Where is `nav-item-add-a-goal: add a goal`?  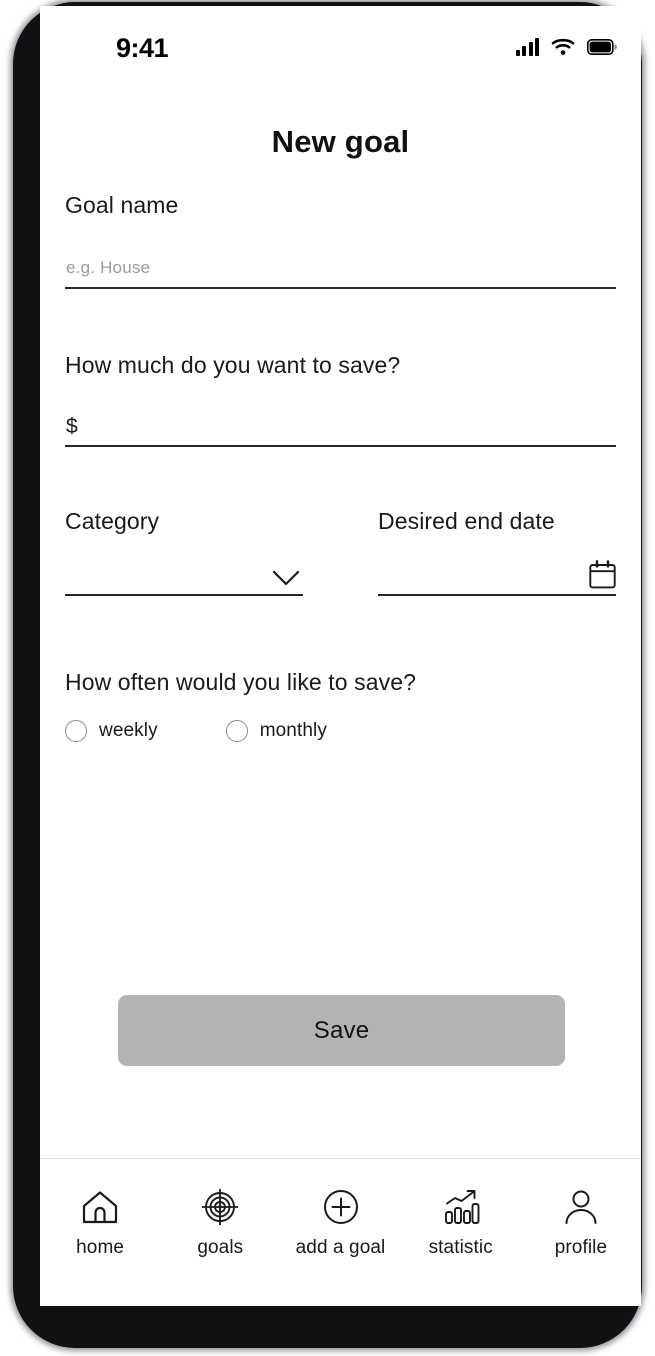
nav-item-add-a-goal: add a goal is located at coordinates (340, 1222).